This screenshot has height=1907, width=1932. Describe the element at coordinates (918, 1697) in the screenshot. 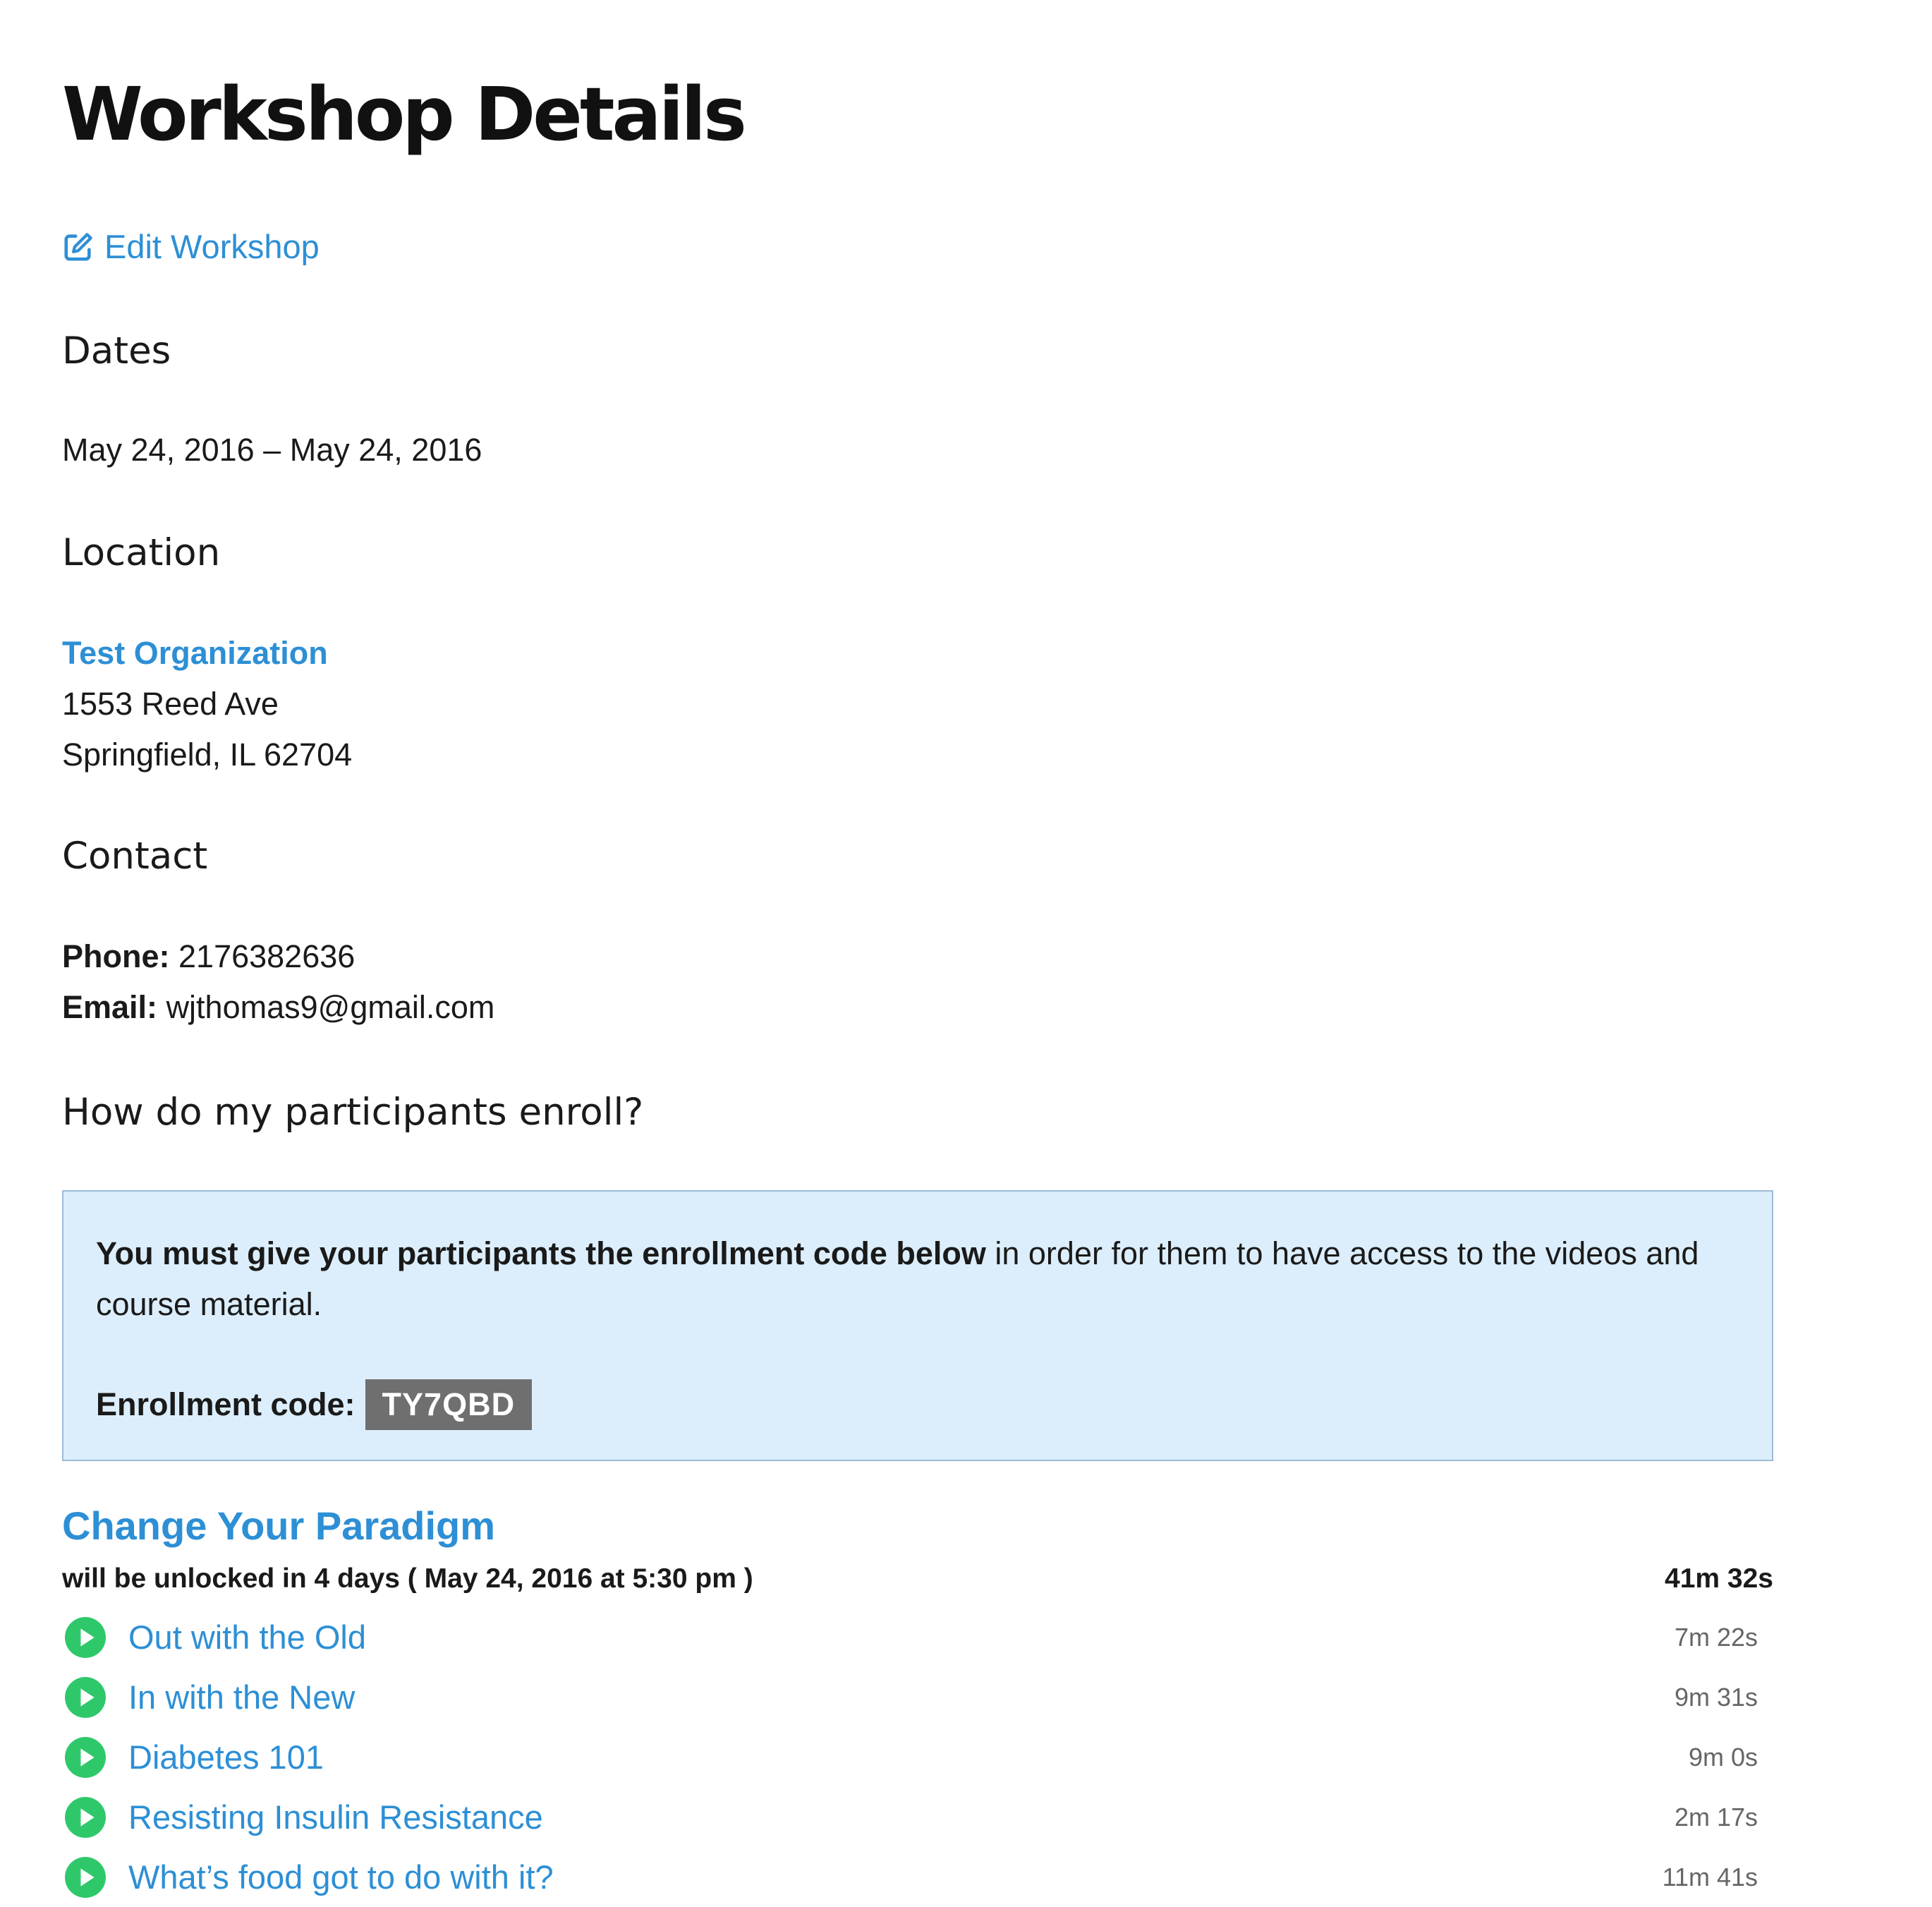

I see `lesson-item: In with the New 9m 31s` at that location.